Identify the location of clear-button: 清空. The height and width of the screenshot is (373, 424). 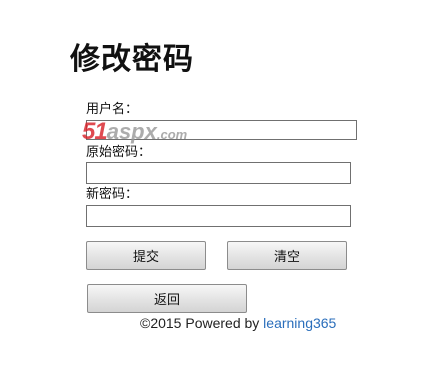
(287, 255).